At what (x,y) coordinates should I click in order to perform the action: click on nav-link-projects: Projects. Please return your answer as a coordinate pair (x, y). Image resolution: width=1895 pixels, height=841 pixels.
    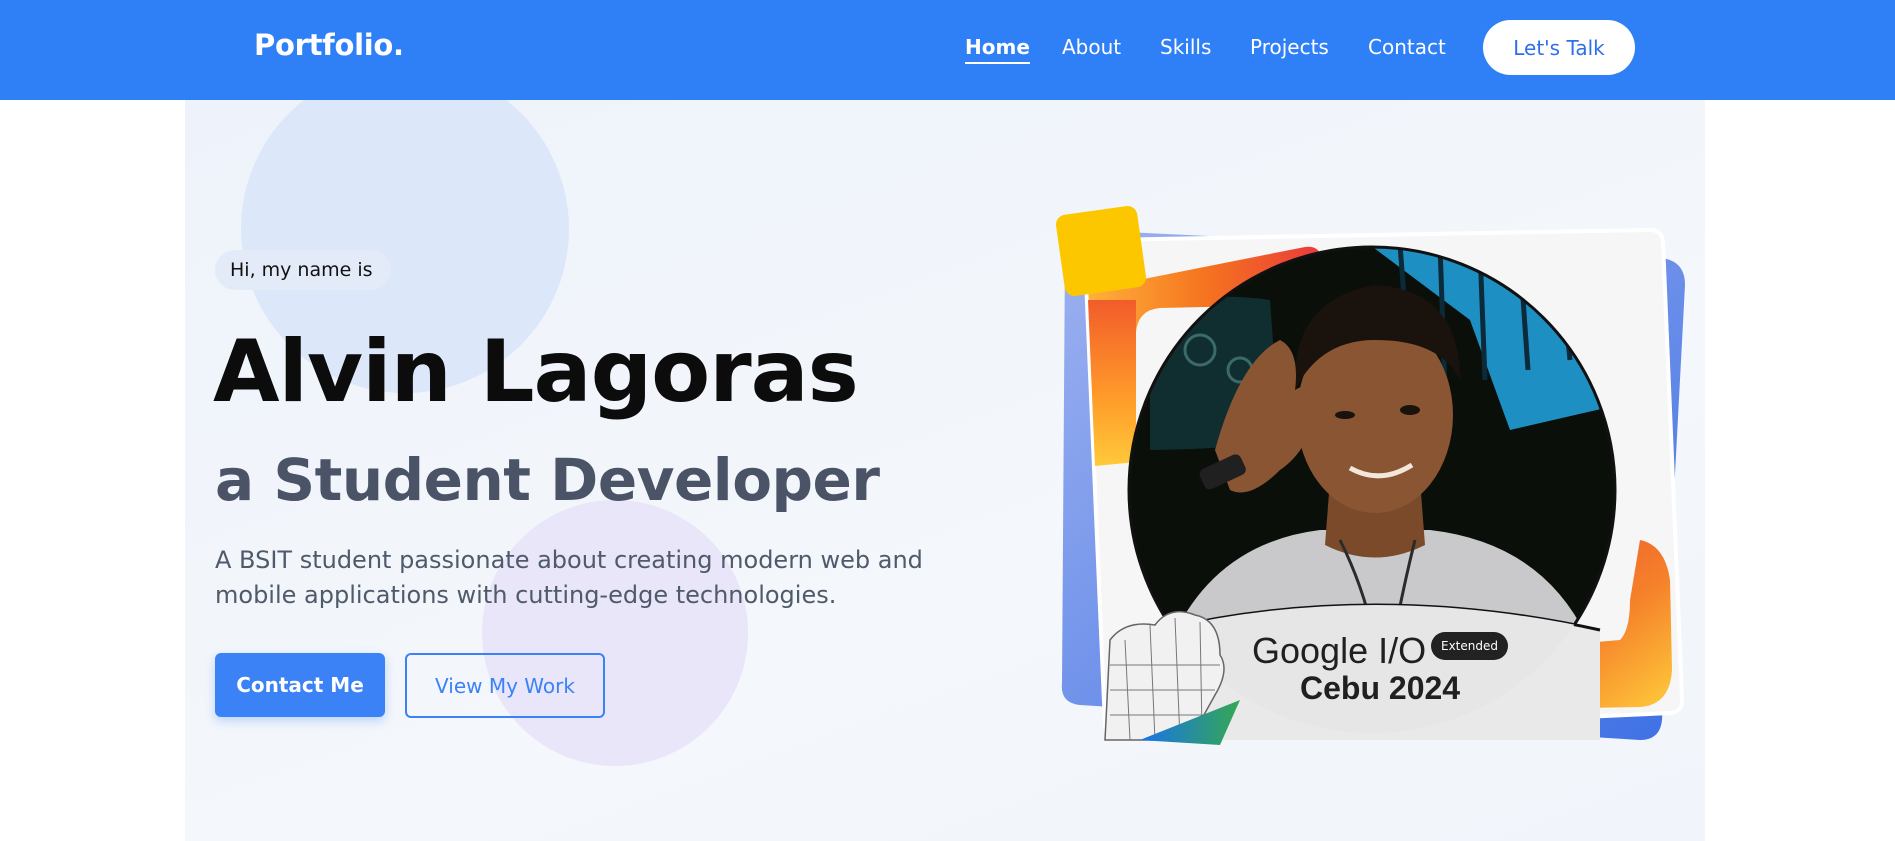
    Looking at the image, I should click on (1289, 47).